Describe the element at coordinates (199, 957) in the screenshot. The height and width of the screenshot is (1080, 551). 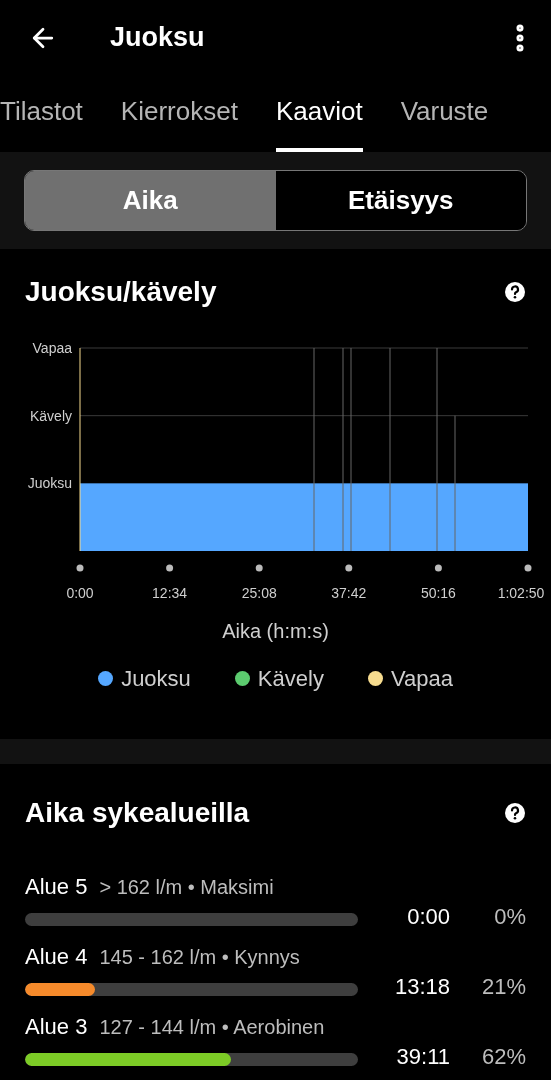
I see `zone-range: 145 - 162 l/m • Kynnys` at that location.